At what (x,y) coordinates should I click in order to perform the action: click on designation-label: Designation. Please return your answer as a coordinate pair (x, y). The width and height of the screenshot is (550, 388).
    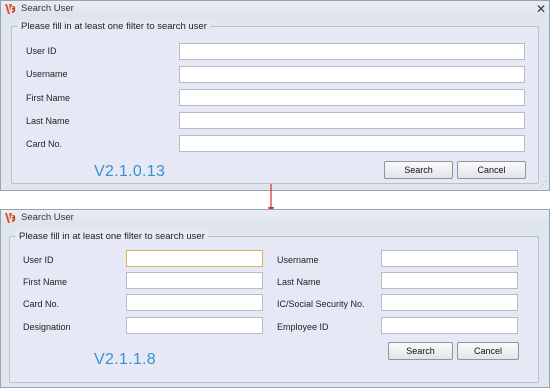
    Looking at the image, I should click on (47, 327).